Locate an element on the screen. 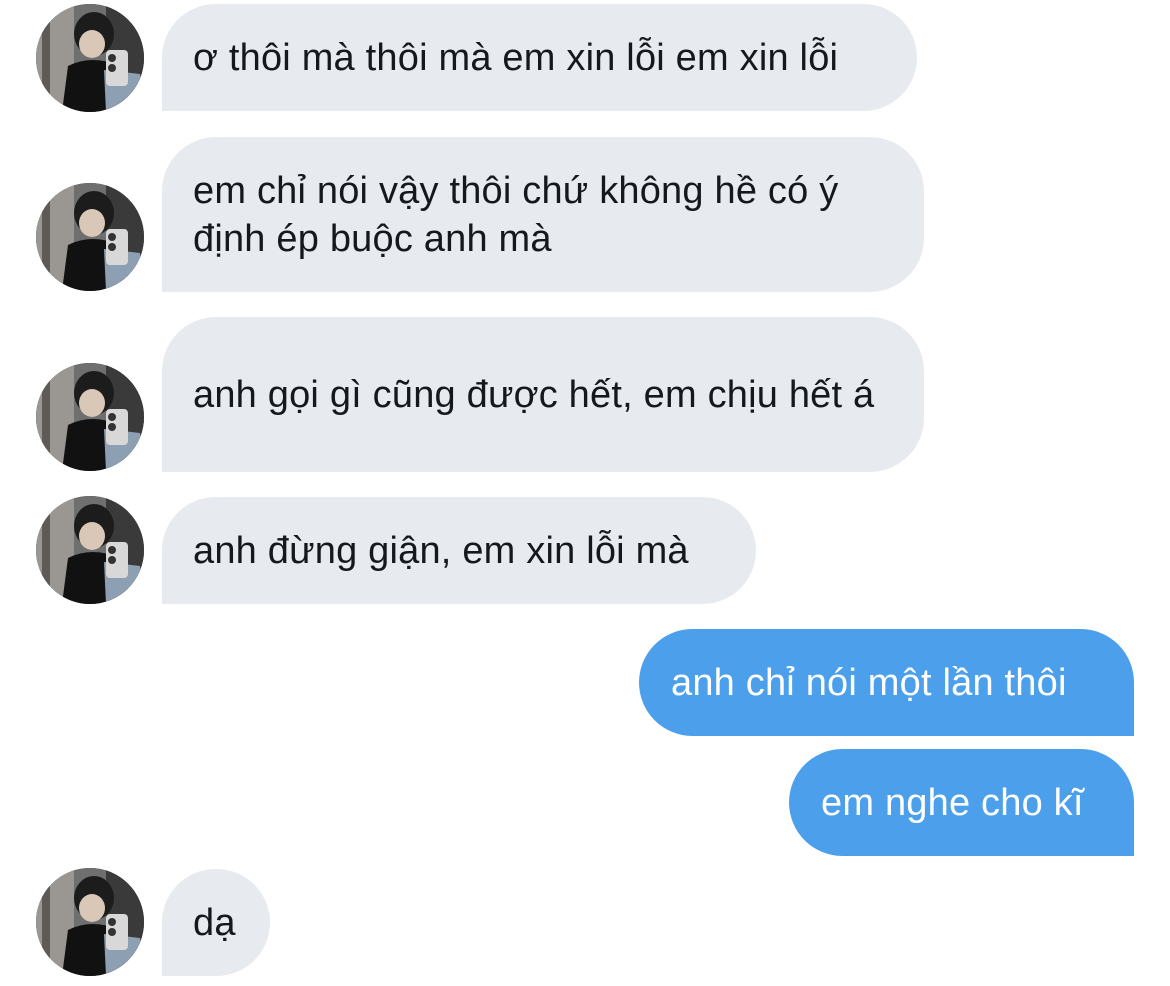 The width and height of the screenshot is (1170, 986). outgoing-message: anh chỉ nói một lần thôi is located at coordinates (886, 682).